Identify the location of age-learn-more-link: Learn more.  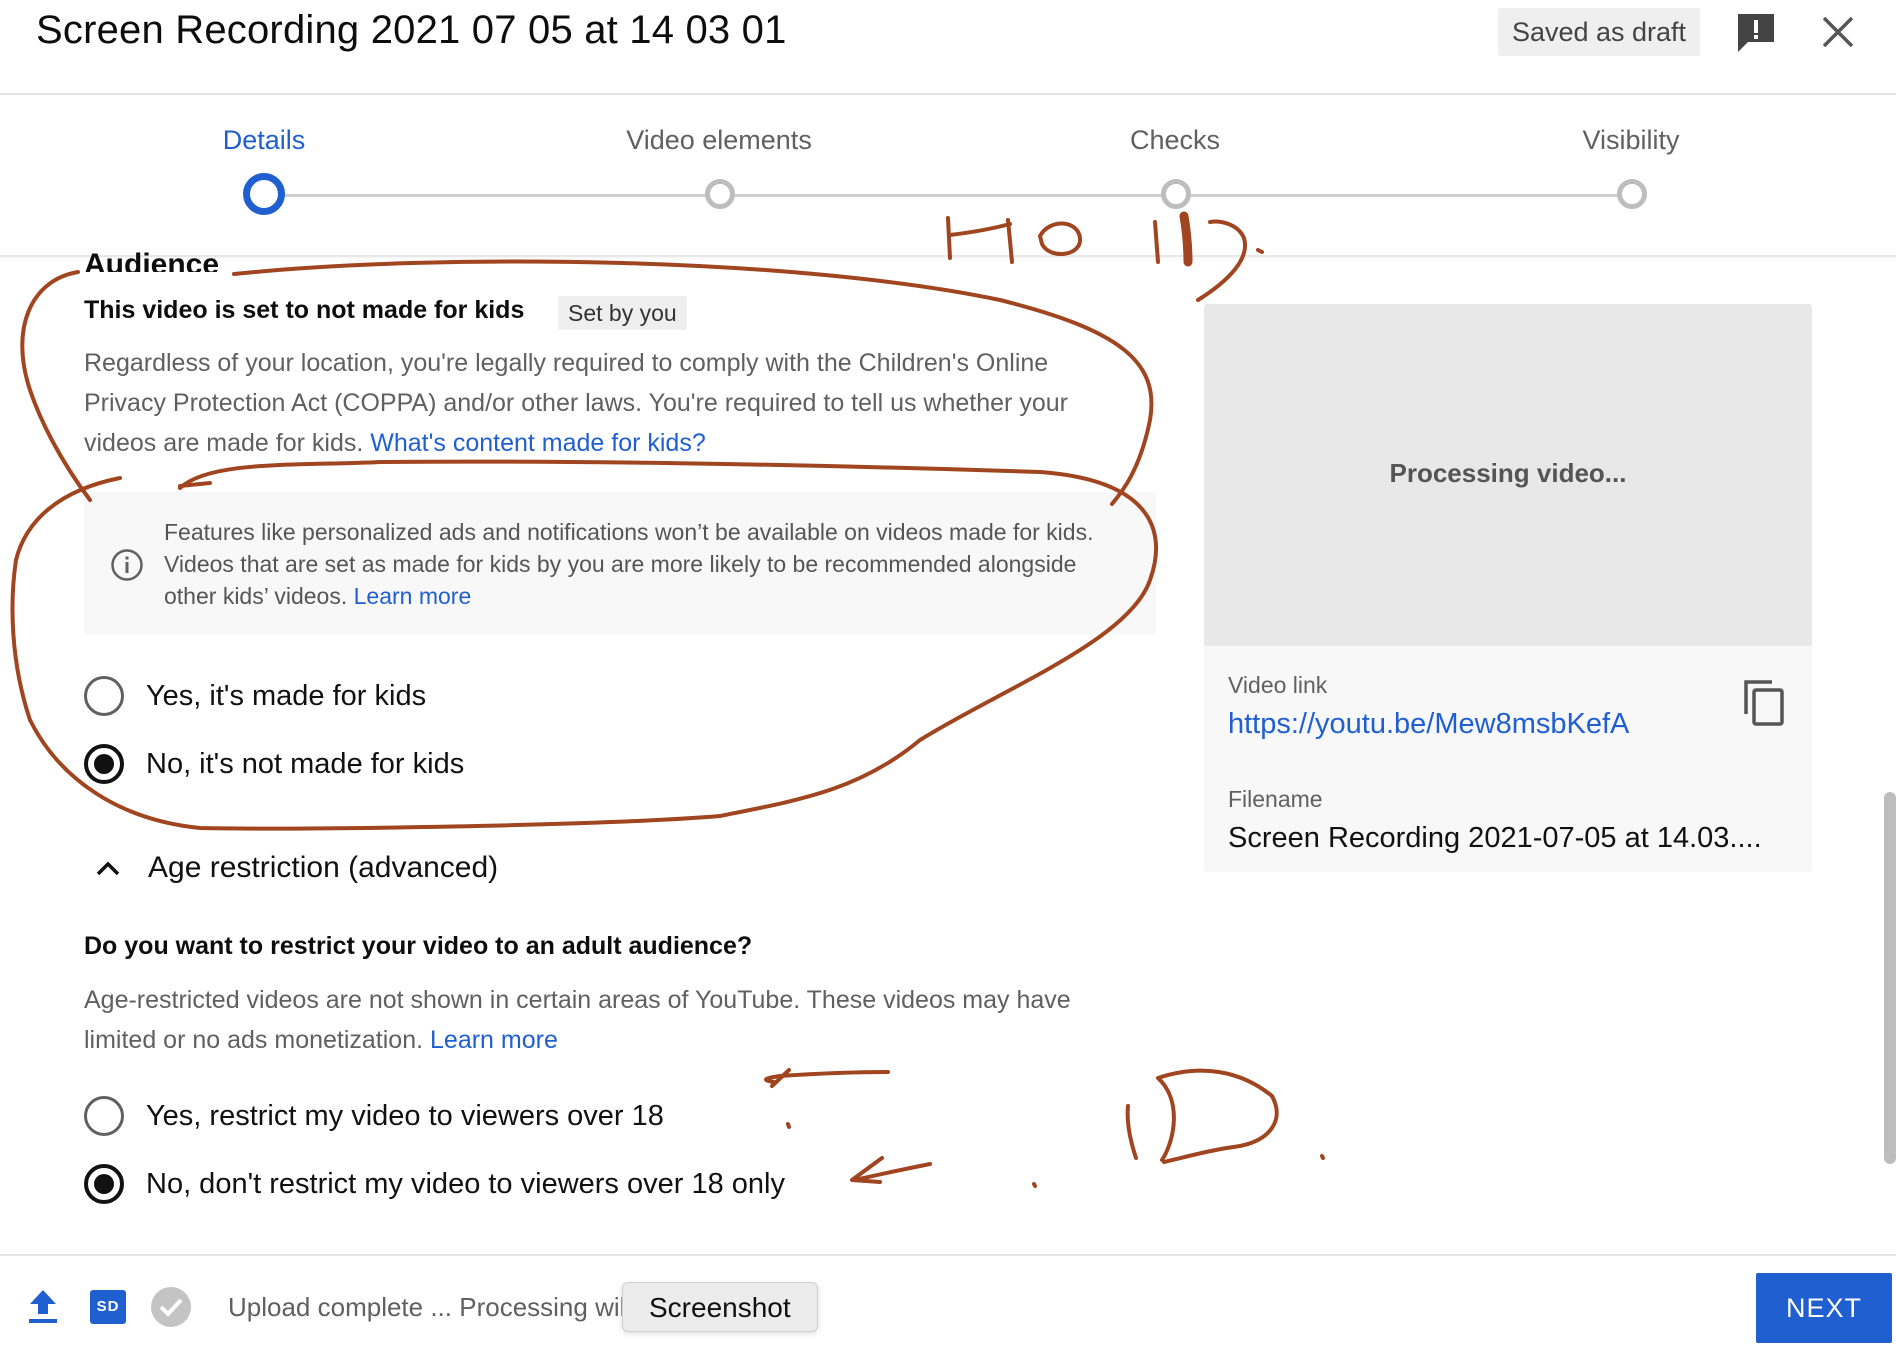
(494, 1040).